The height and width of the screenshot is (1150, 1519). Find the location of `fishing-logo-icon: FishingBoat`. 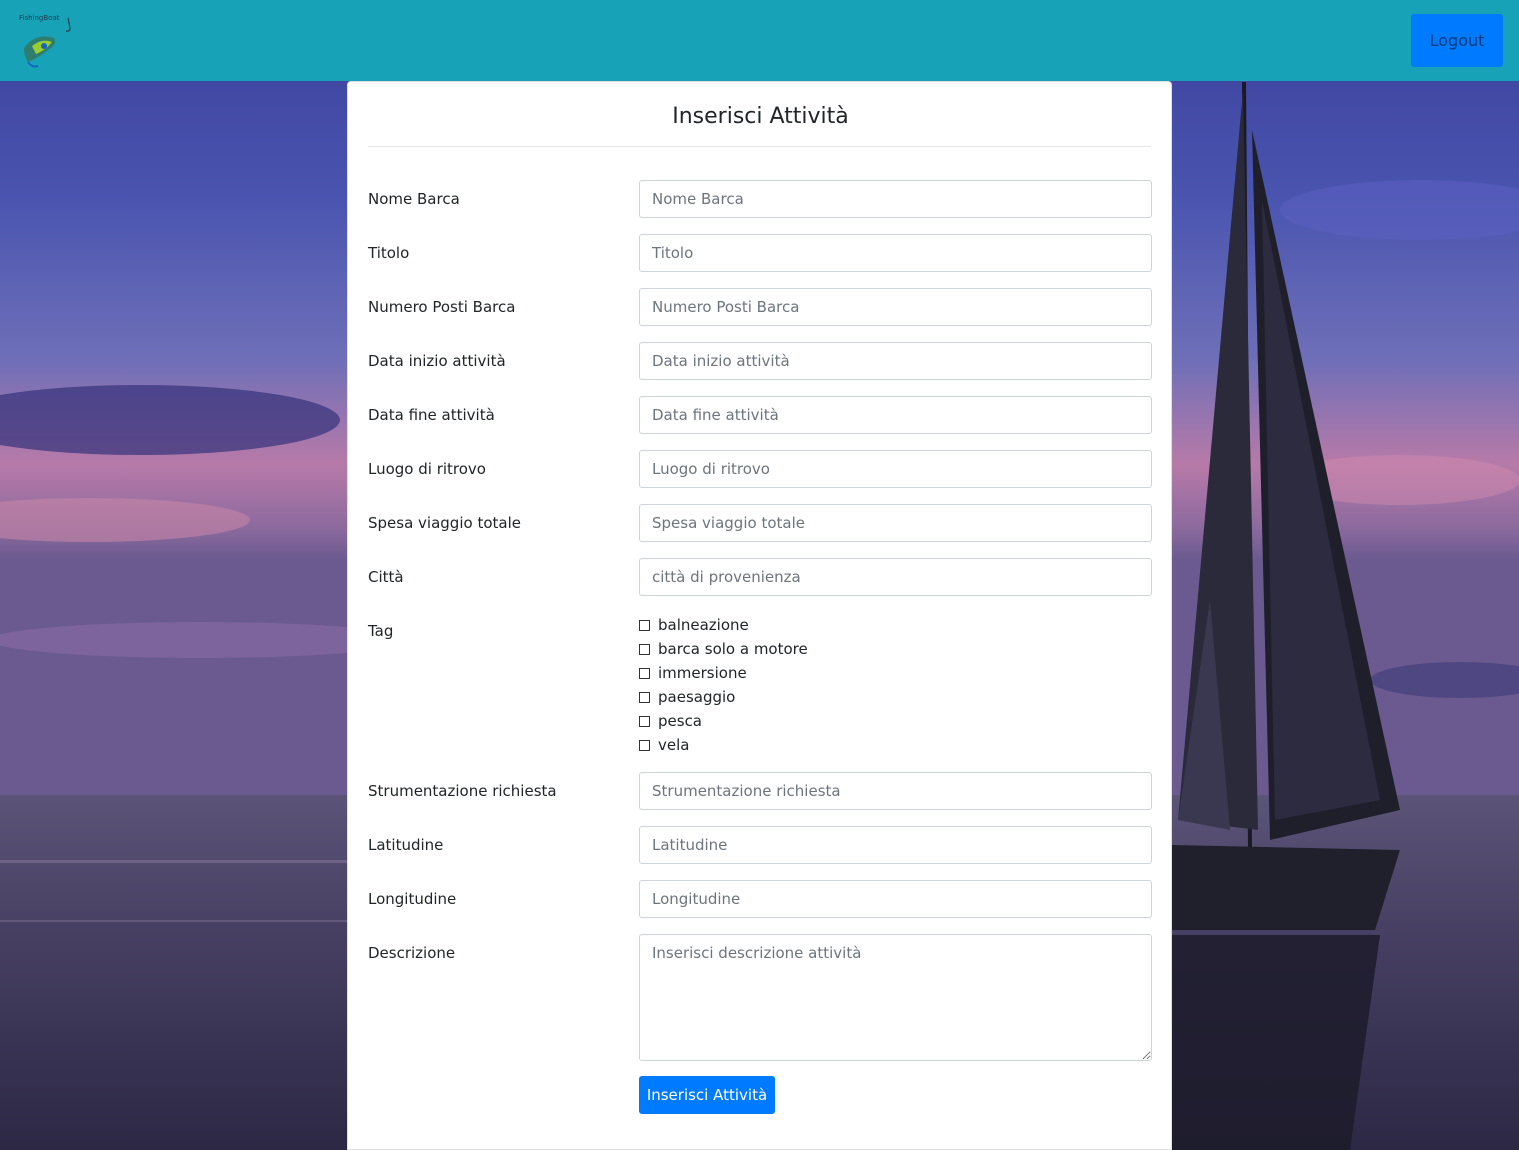

fishing-logo-icon: FishingBoat is located at coordinates (49, 41).